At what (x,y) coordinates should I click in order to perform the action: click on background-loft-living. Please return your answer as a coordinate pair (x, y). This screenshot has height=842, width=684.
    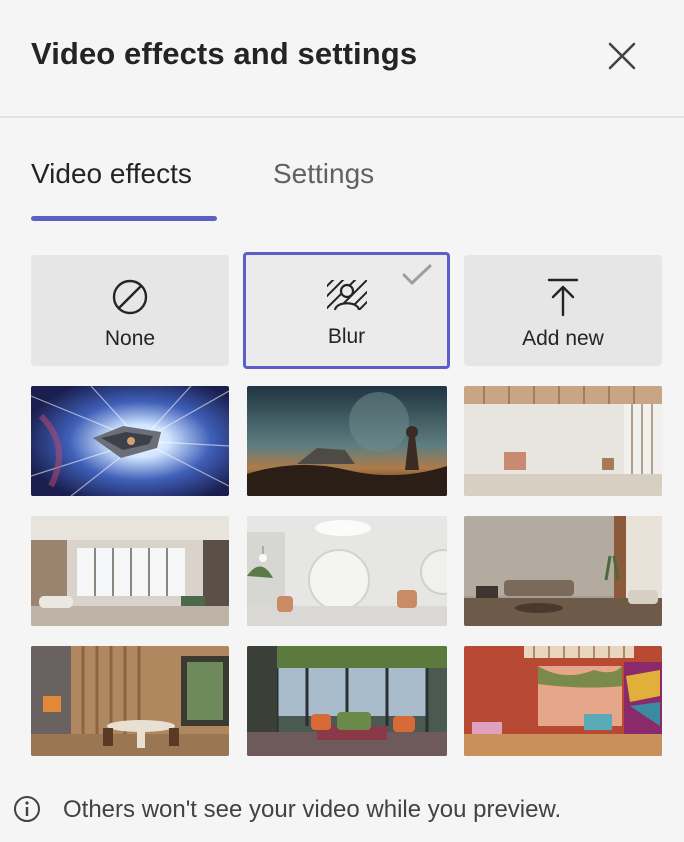
    Looking at the image, I should click on (130, 571).